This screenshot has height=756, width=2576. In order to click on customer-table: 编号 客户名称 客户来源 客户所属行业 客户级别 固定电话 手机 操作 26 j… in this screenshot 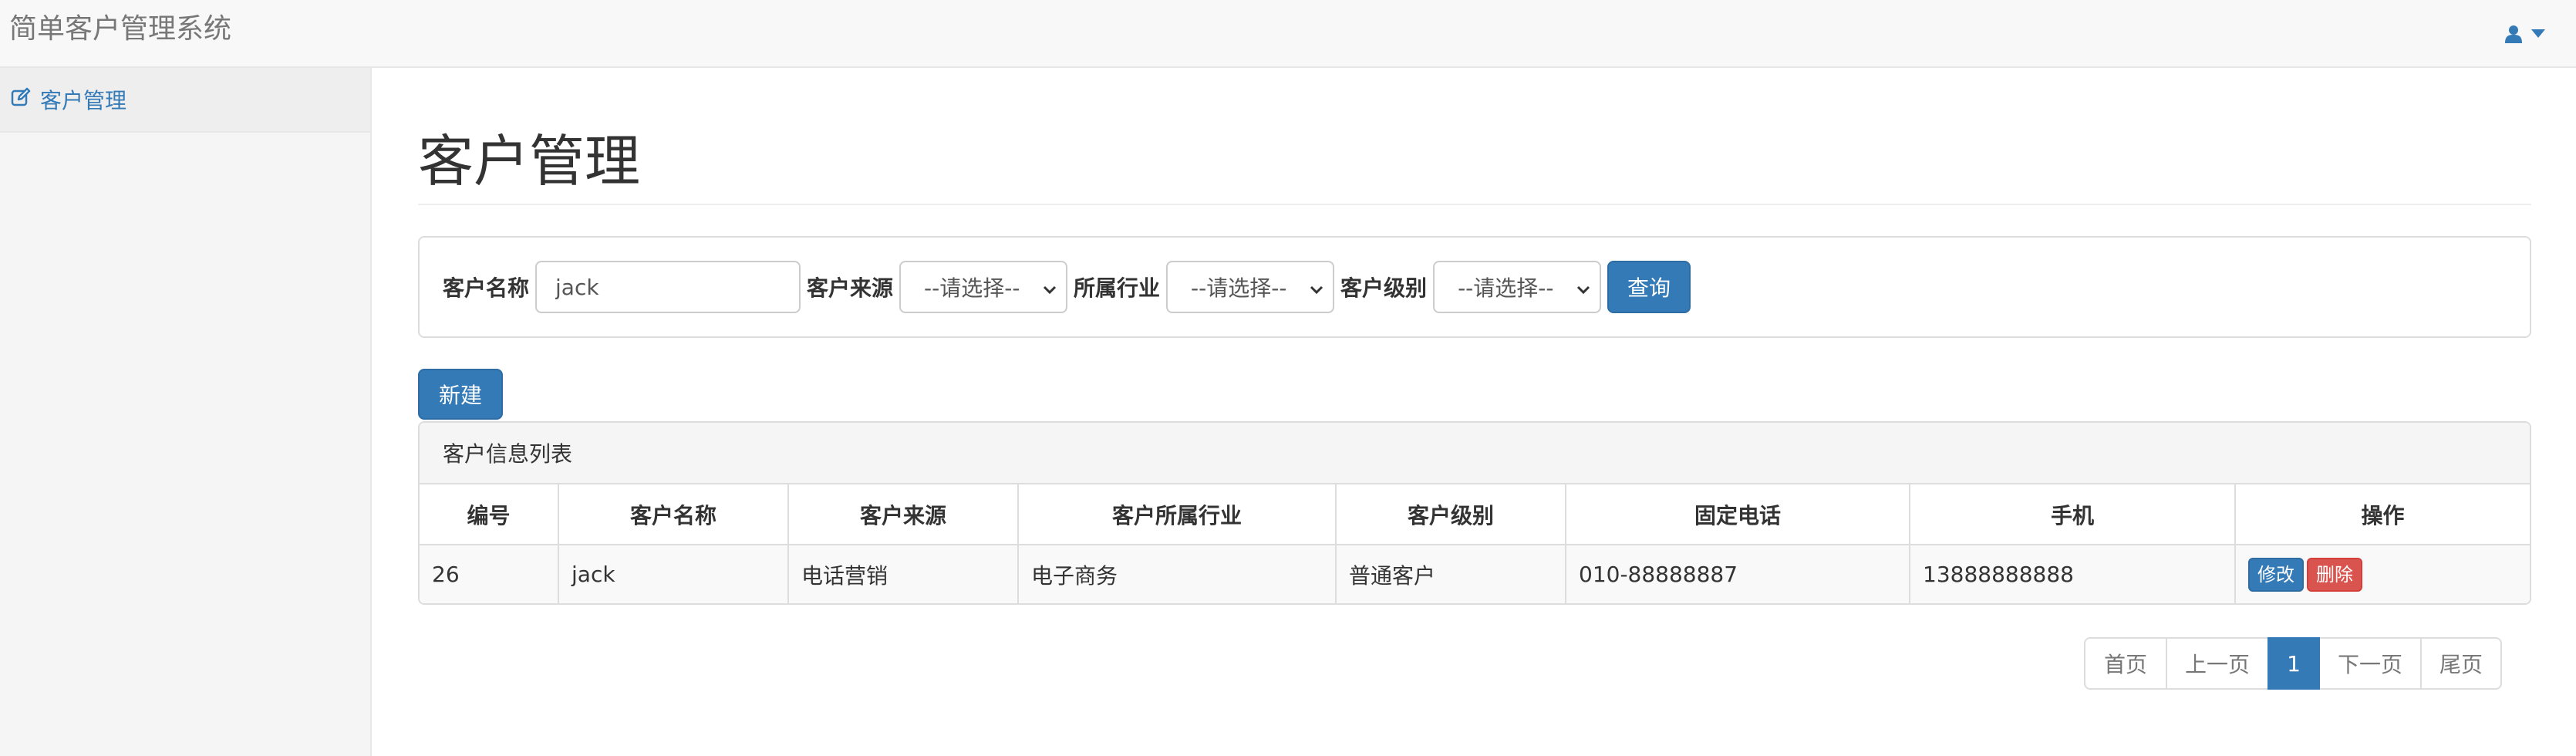, I will do `click(1475, 543)`.